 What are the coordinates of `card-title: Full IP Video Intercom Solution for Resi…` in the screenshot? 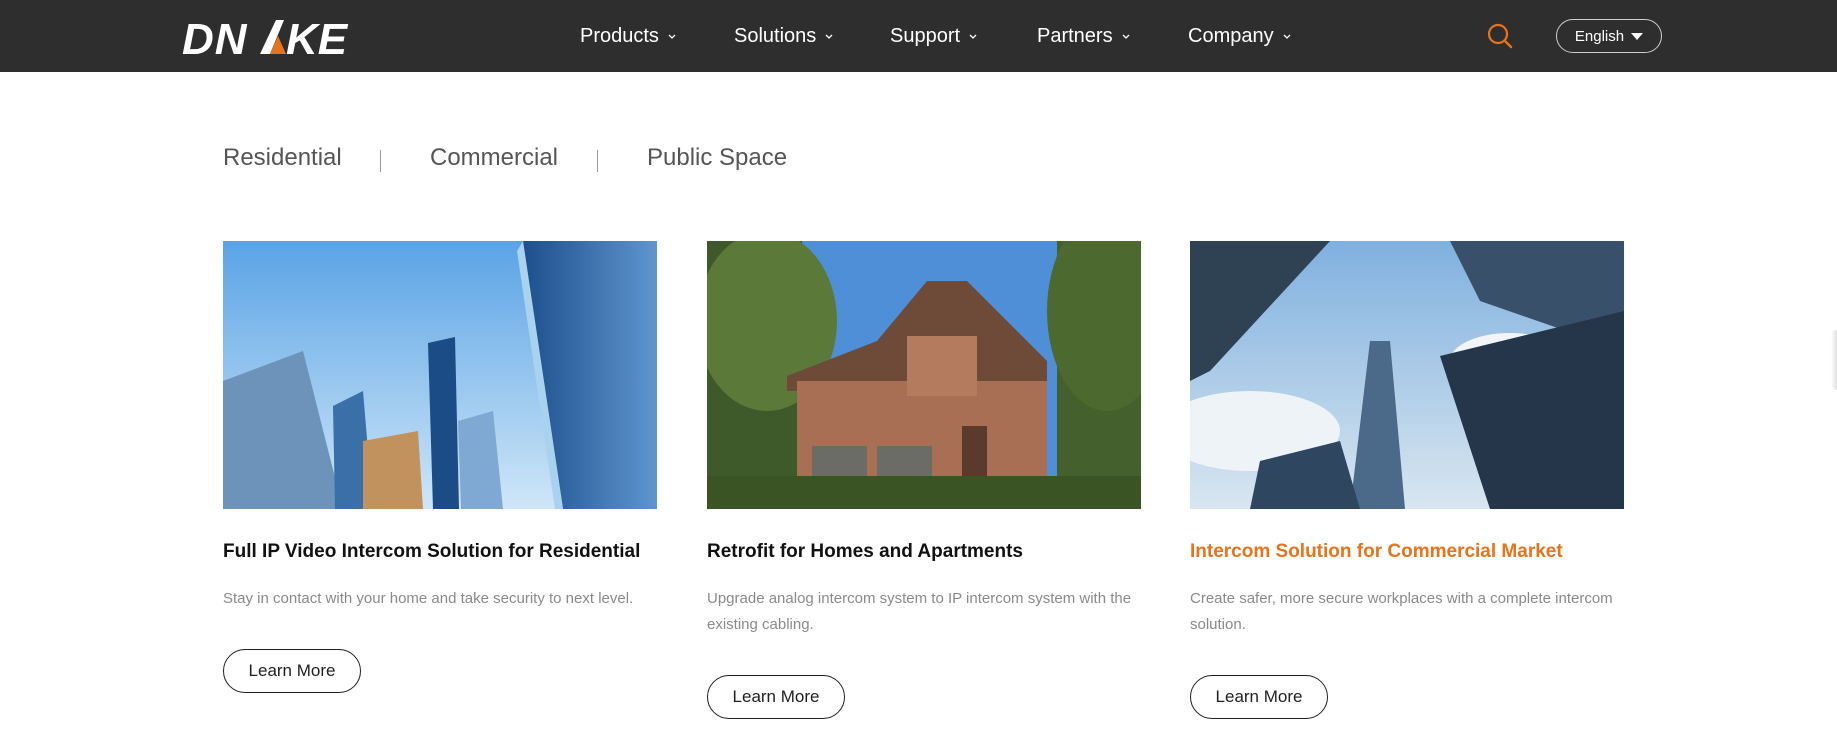 It's located at (440, 552).